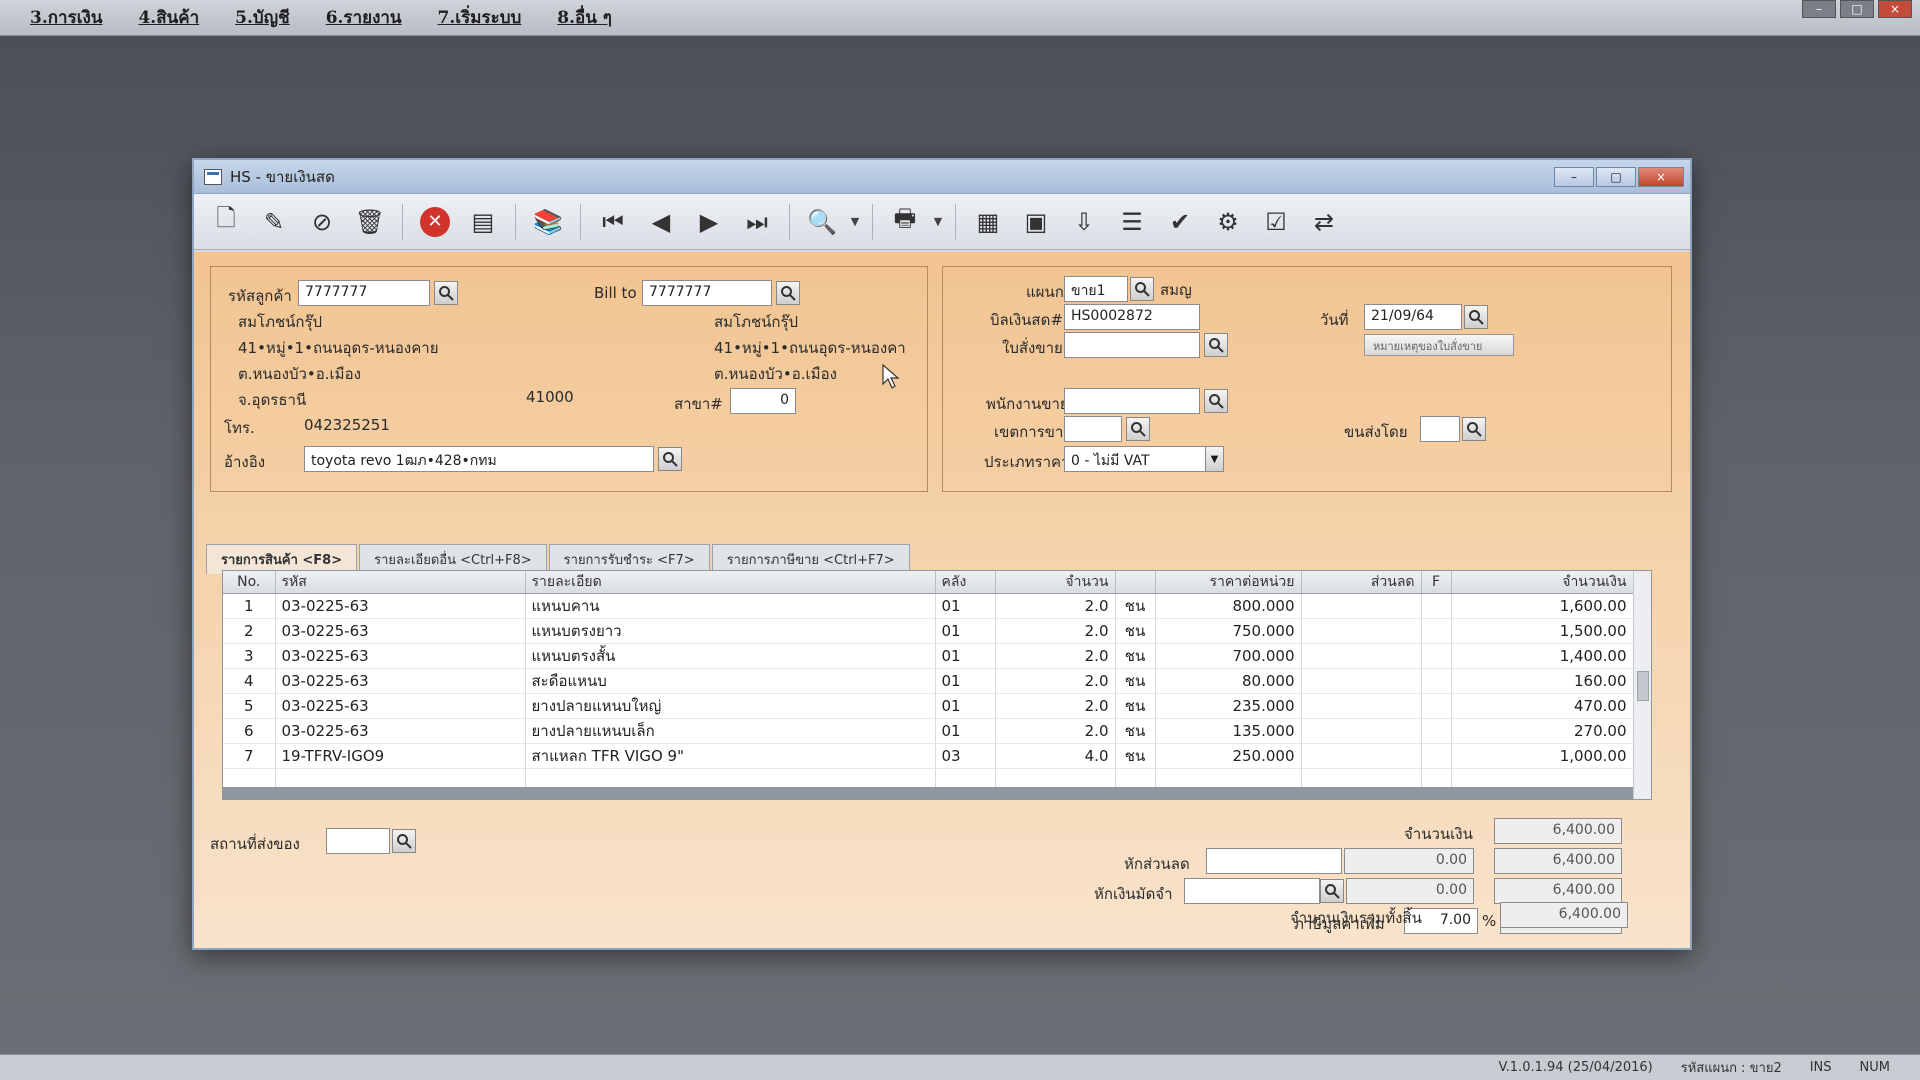 The width and height of the screenshot is (1920, 1080). I want to click on price-type-select: 0 - ไม่มี VAT, so click(1144, 459).